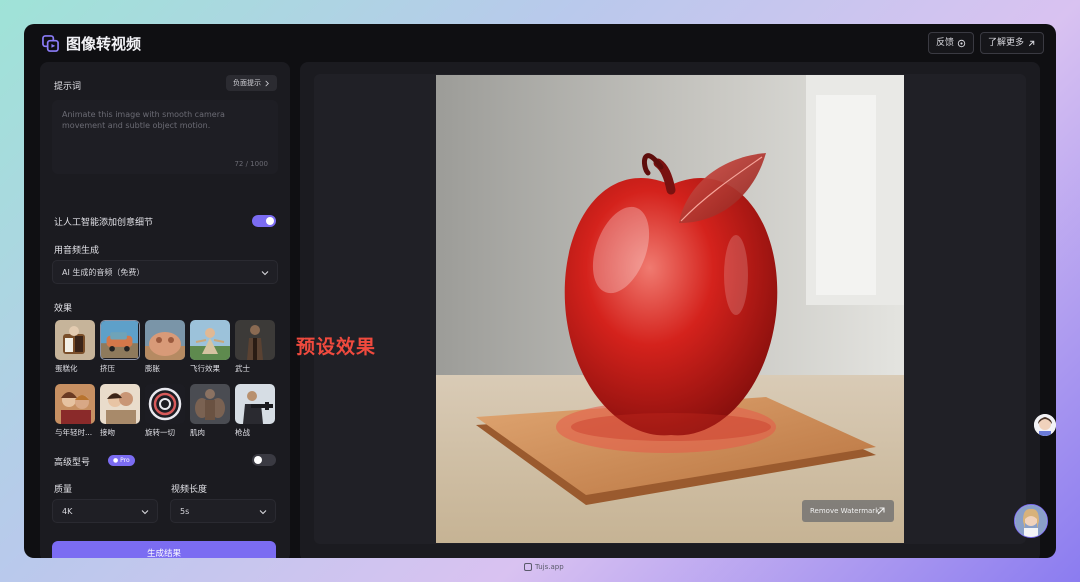  I want to click on effect-label: 接吻, so click(107, 432).